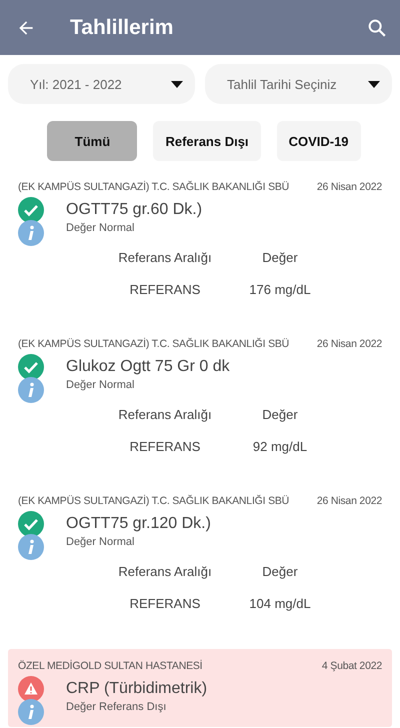  What do you see at coordinates (134, 210) in the screenshot?
I see `test-name: OGTT75 gr.60 Dk.)` at bounding box center [134, 210].